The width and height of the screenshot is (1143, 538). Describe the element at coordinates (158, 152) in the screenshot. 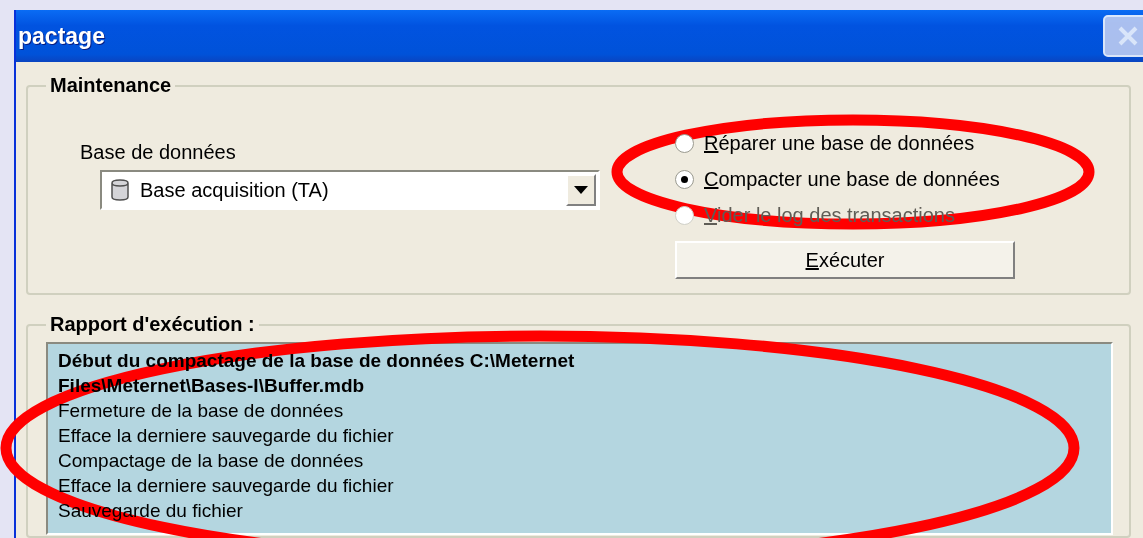

I see `field-label: Base de données` at that location.